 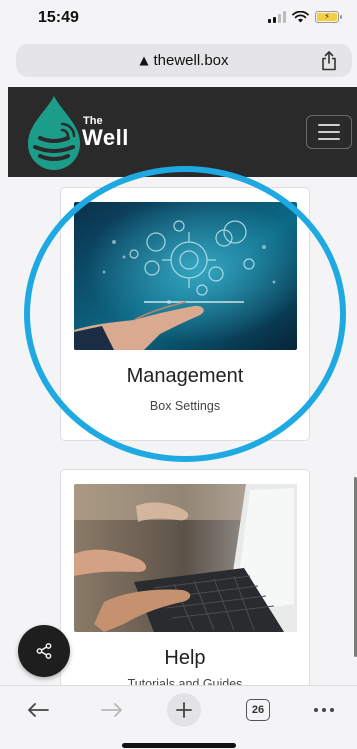 What do you see at coordinates (144, 60) in the screenshot?
I see `lock-icon` at bounding box center [144, 60].